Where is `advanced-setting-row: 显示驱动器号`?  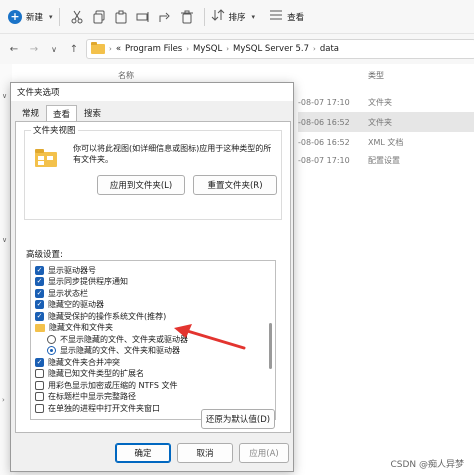
advanced-setting-row: 显示驱动器号 is located at coordinates (65, 270).